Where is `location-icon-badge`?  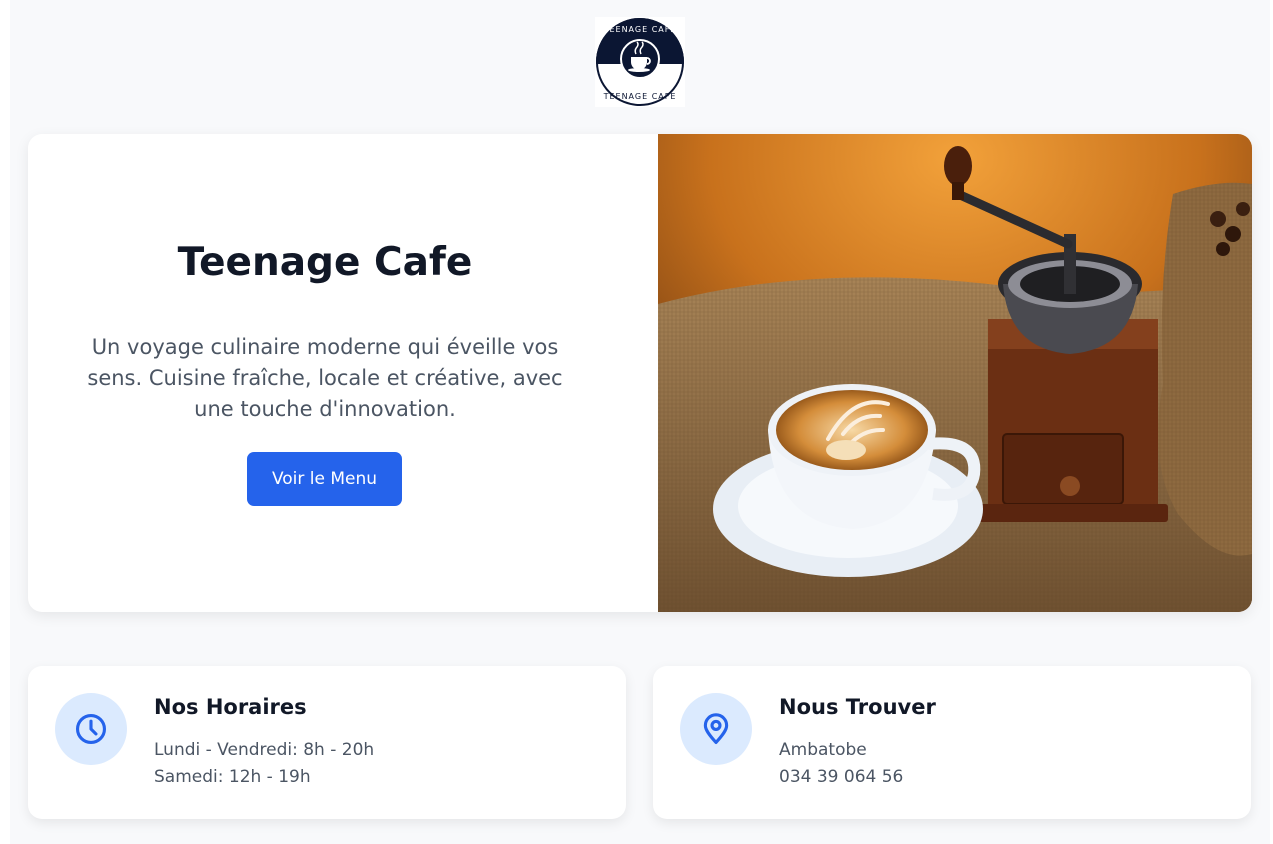
location-icon-badge is located at coordinates (716, 729).